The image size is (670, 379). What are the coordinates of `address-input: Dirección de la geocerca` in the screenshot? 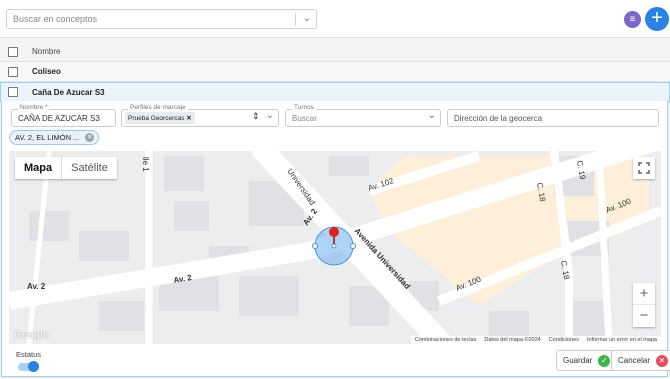 It's located at (553, 118).